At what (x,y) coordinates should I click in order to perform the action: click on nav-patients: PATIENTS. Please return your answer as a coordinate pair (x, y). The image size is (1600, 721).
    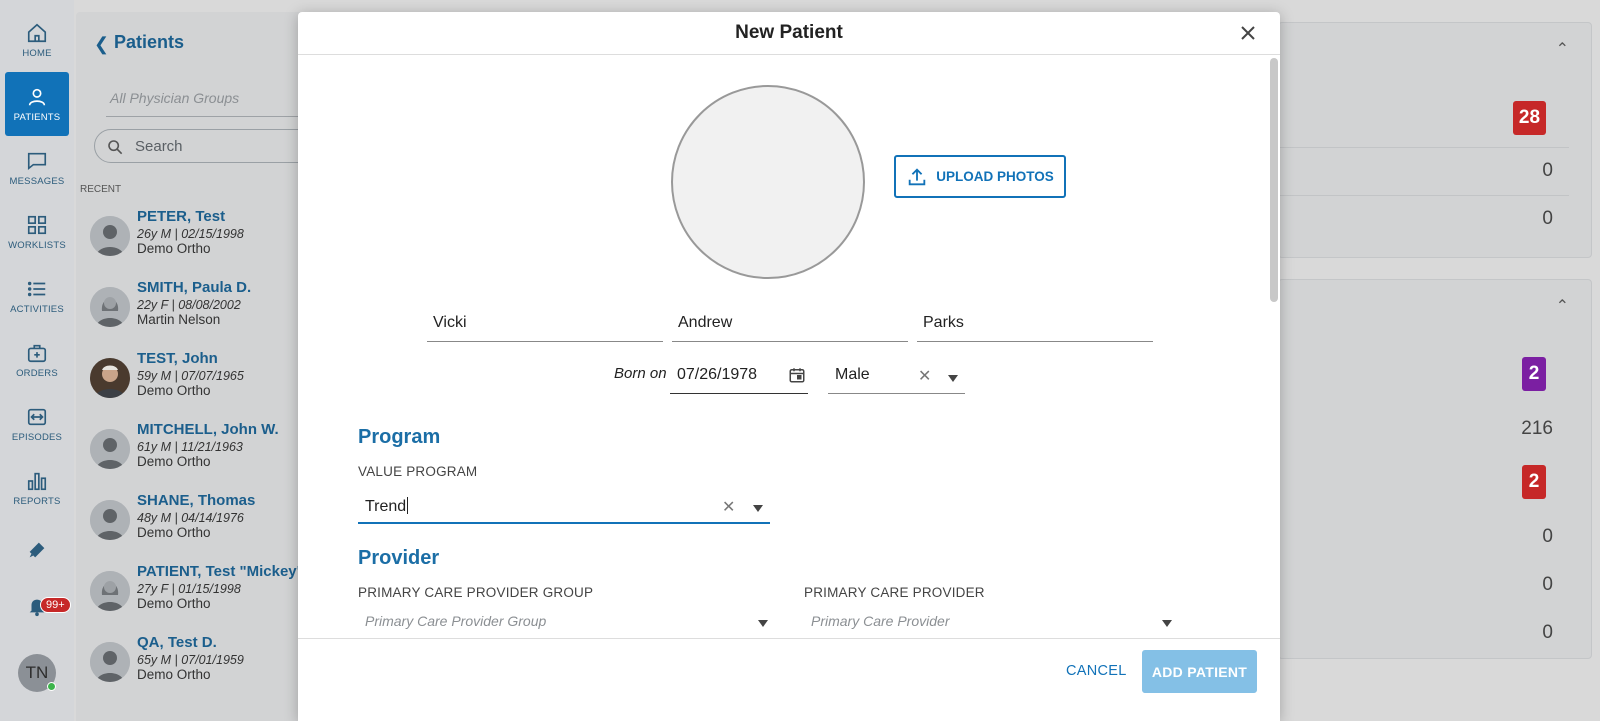
    Looking at the image, I should click on (37, 104).